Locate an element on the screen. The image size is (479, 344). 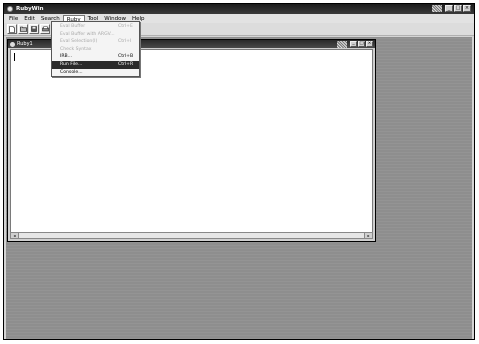
close-button: × is located at coordinates (467, 8).